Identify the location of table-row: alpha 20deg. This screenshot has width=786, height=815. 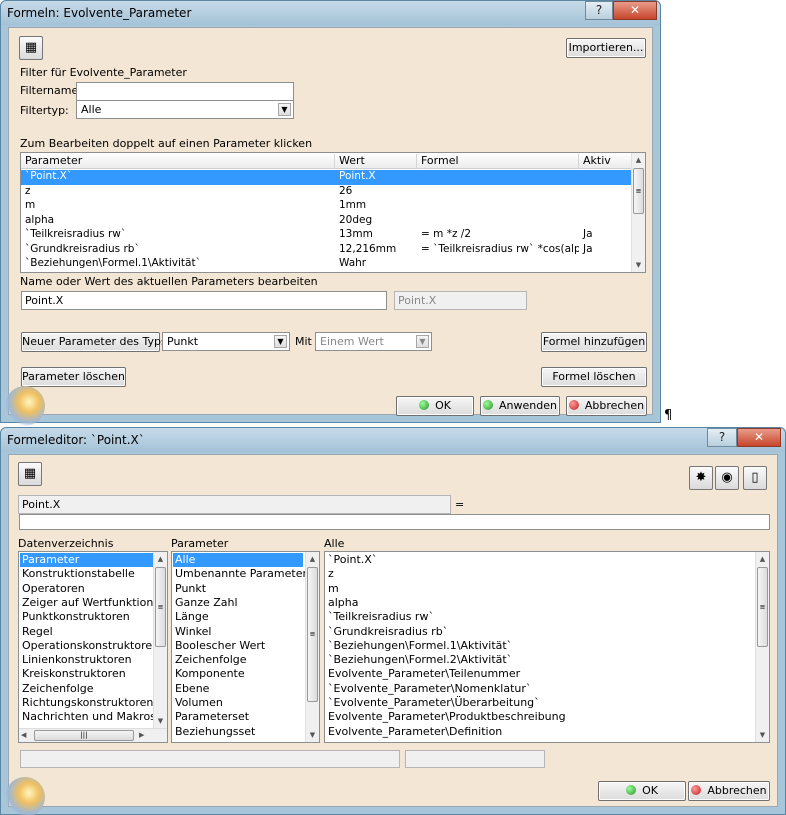
(327, 221).